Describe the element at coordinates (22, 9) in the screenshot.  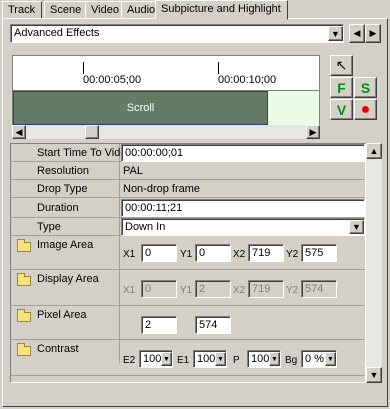
I see `tab-track: Track` at that location.